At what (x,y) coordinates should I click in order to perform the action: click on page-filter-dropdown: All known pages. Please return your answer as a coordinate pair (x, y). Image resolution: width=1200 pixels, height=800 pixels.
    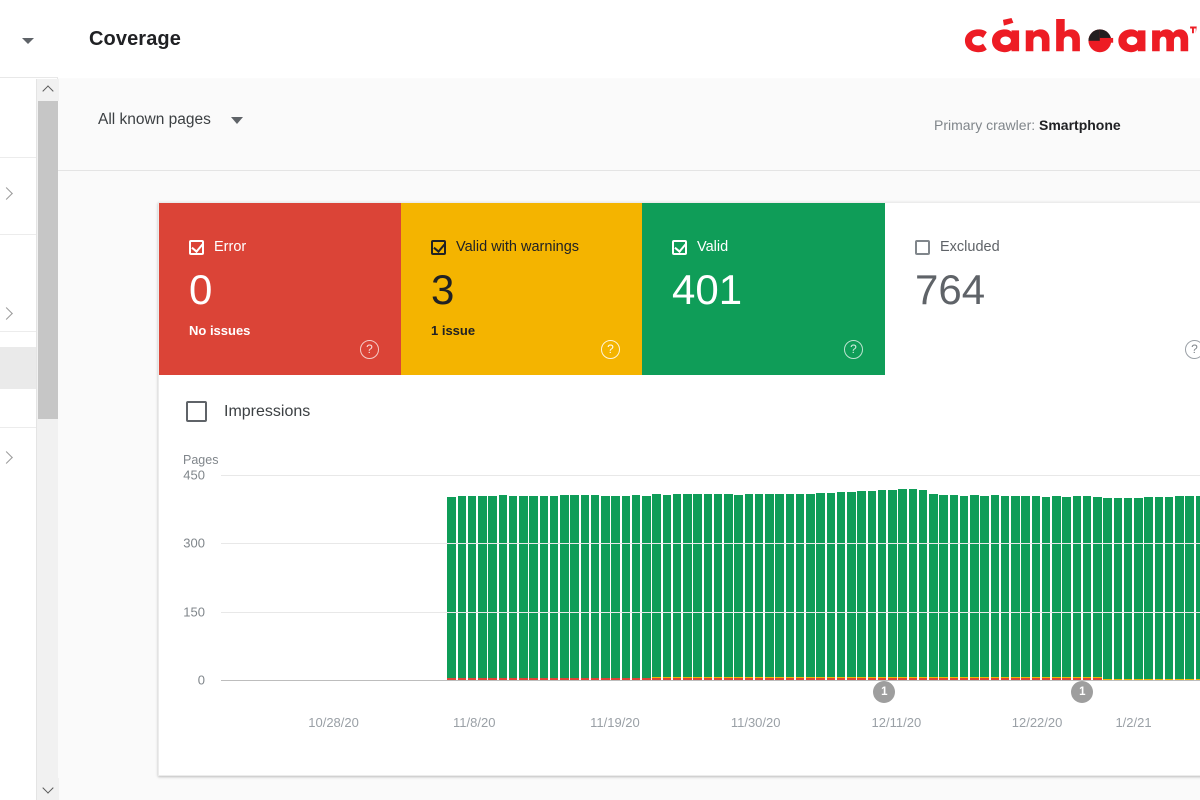
    Looking at the image, I should click on (170, 120).